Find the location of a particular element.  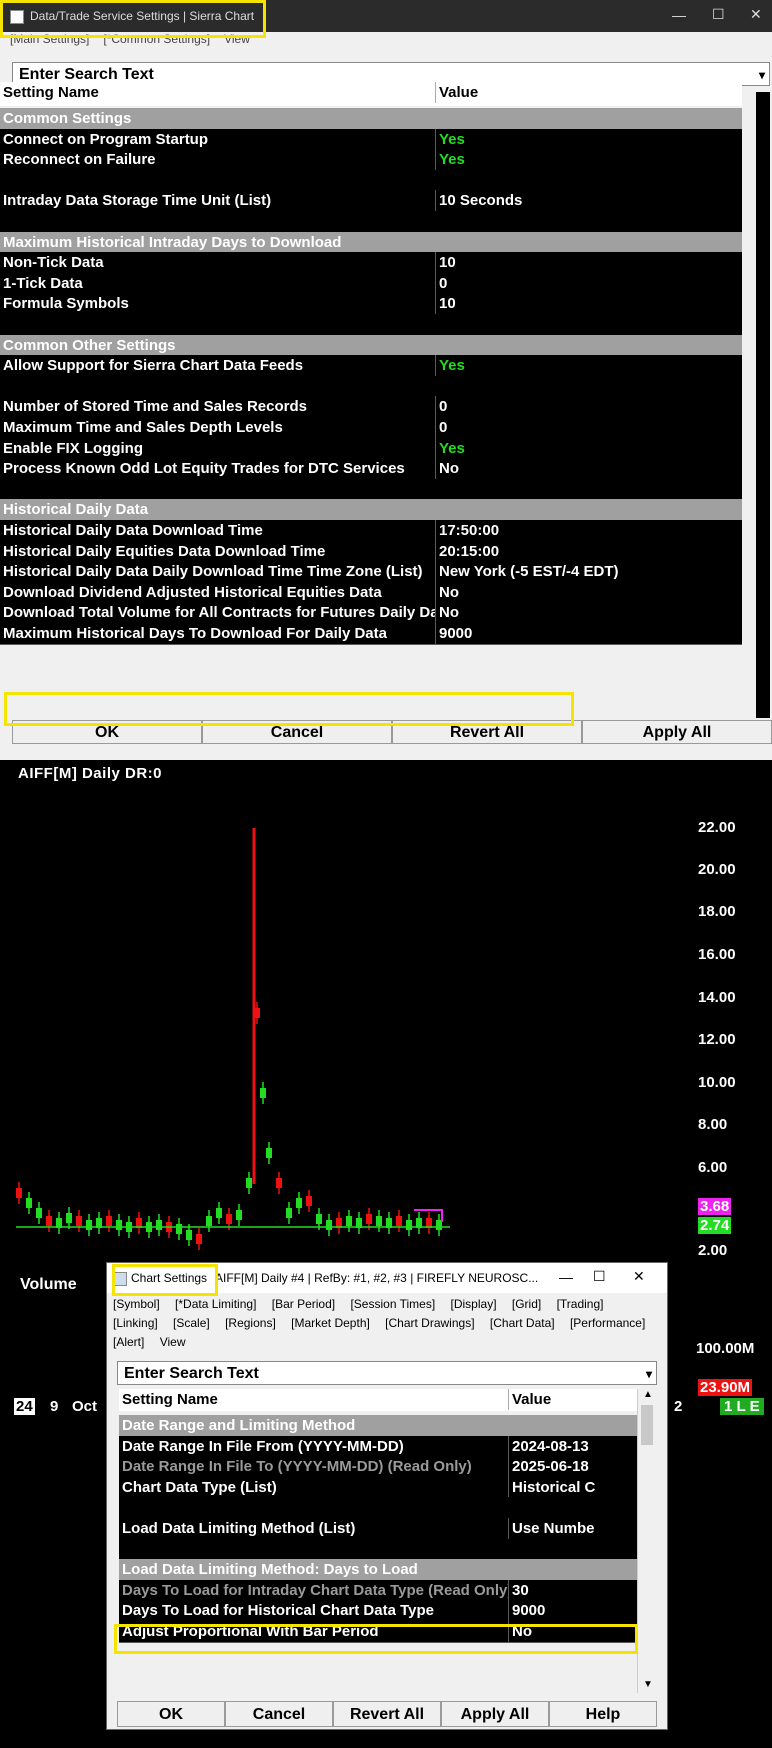

setting-row: Maximum Time and Sales Depth Levels 0 is located at coordinates (371, 428).